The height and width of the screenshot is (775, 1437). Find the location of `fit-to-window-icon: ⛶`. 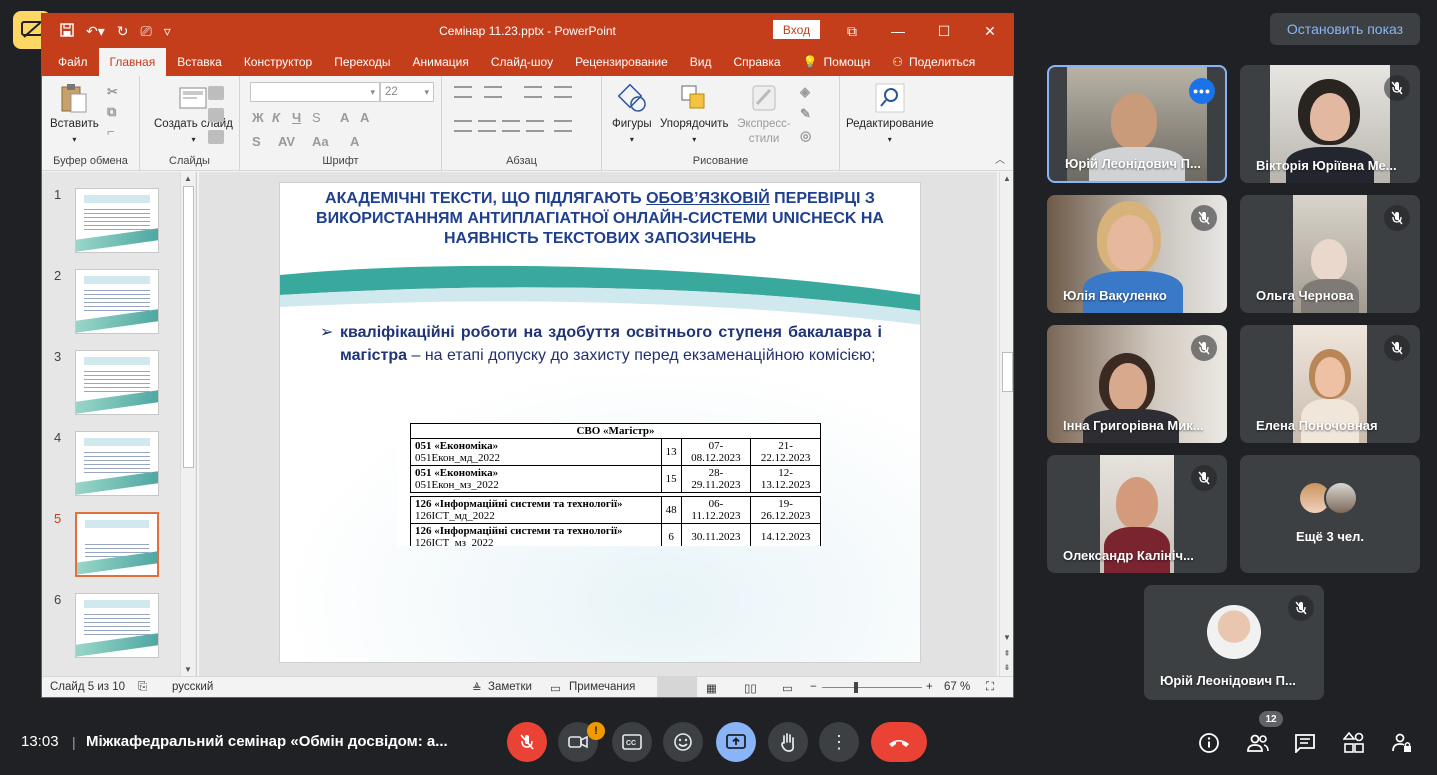

fit-to-window-icon: ⛶ is located at coordinates (990, 687).